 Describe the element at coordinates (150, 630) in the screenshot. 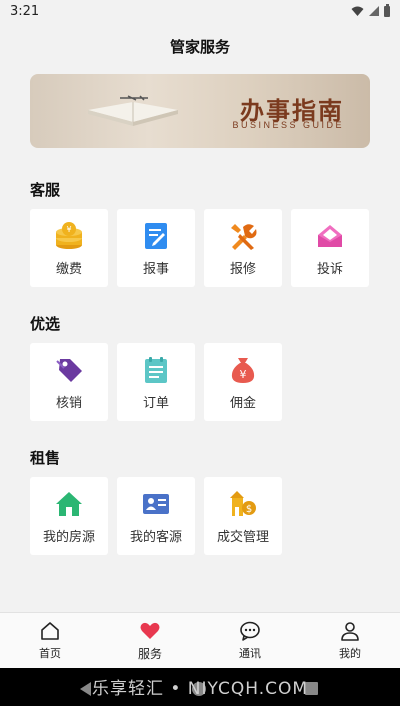

I see `heart-icon` at that location.